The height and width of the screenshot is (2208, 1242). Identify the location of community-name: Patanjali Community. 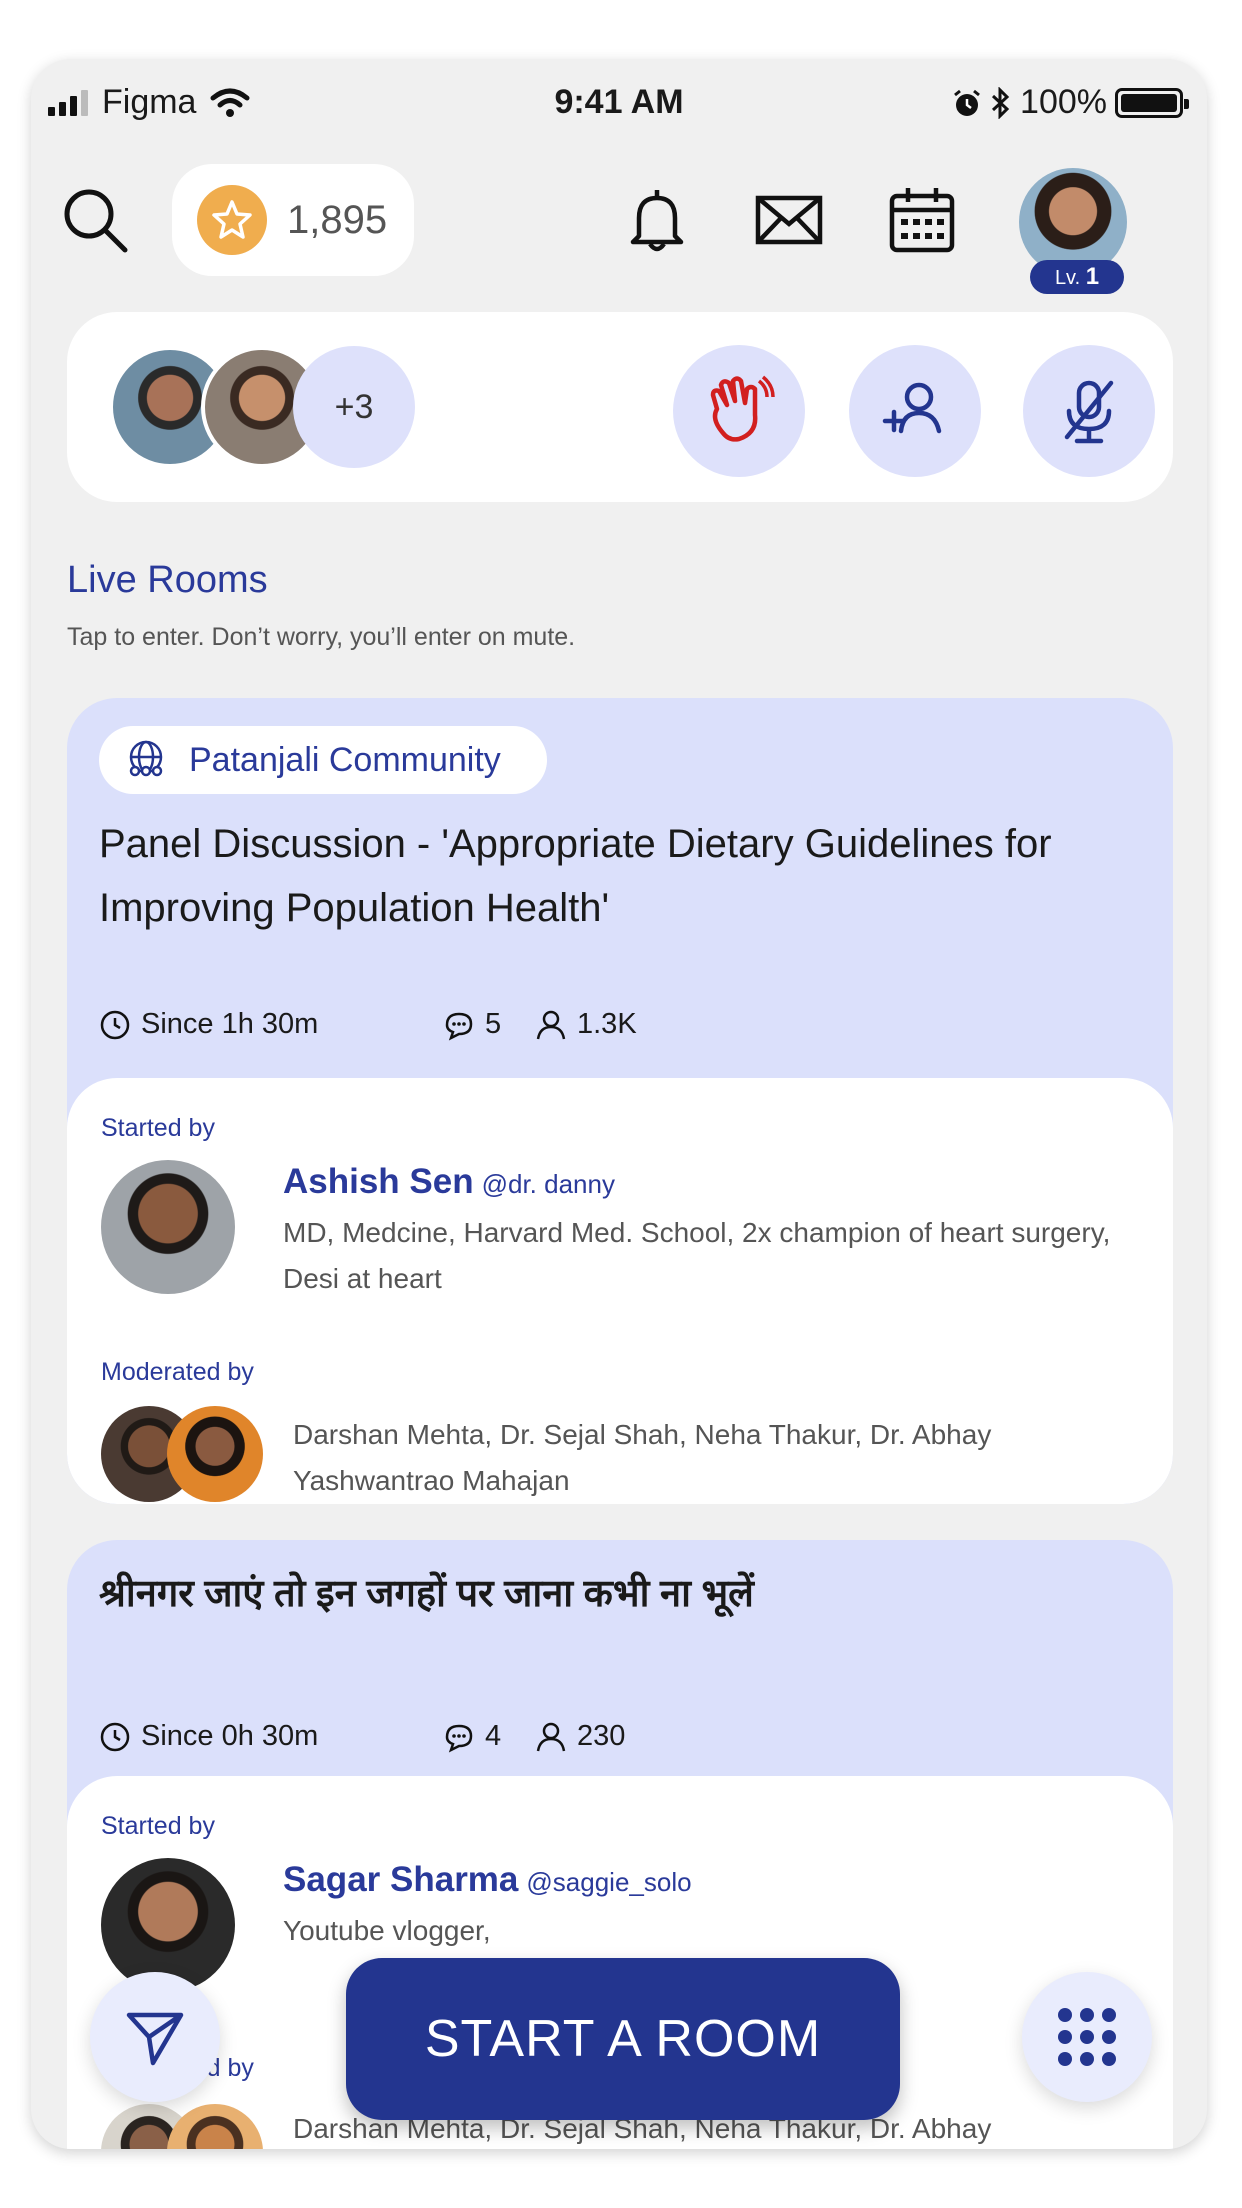
(345, 759).